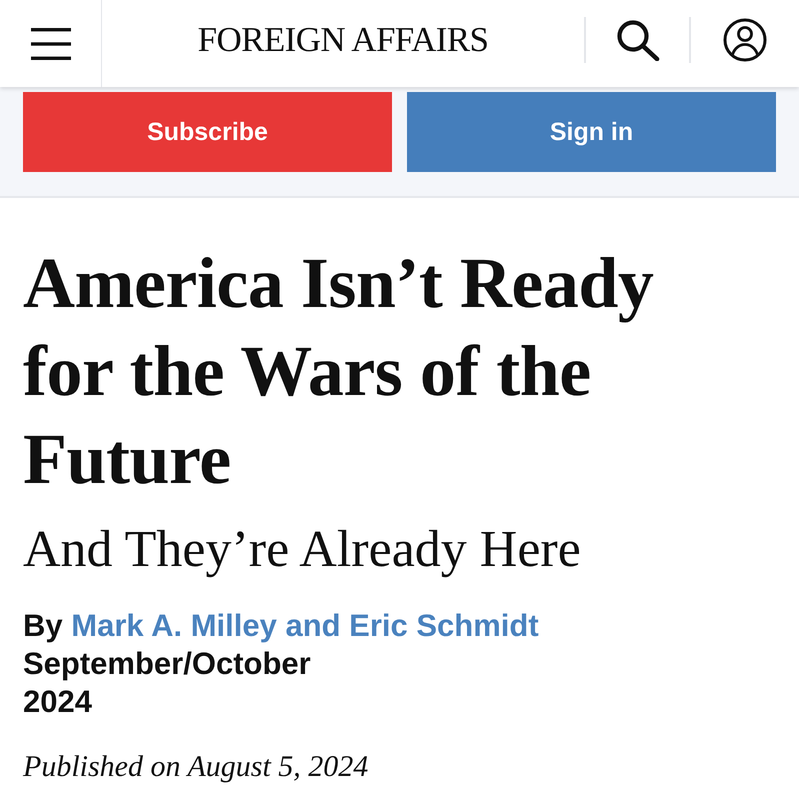 This screenshot has width=799, height=800. What do you see at coordinates (343, 40) in the screenshot?
I see `site-logo: FOREIGN AFFAIRS` at bounding box center [343, 40].